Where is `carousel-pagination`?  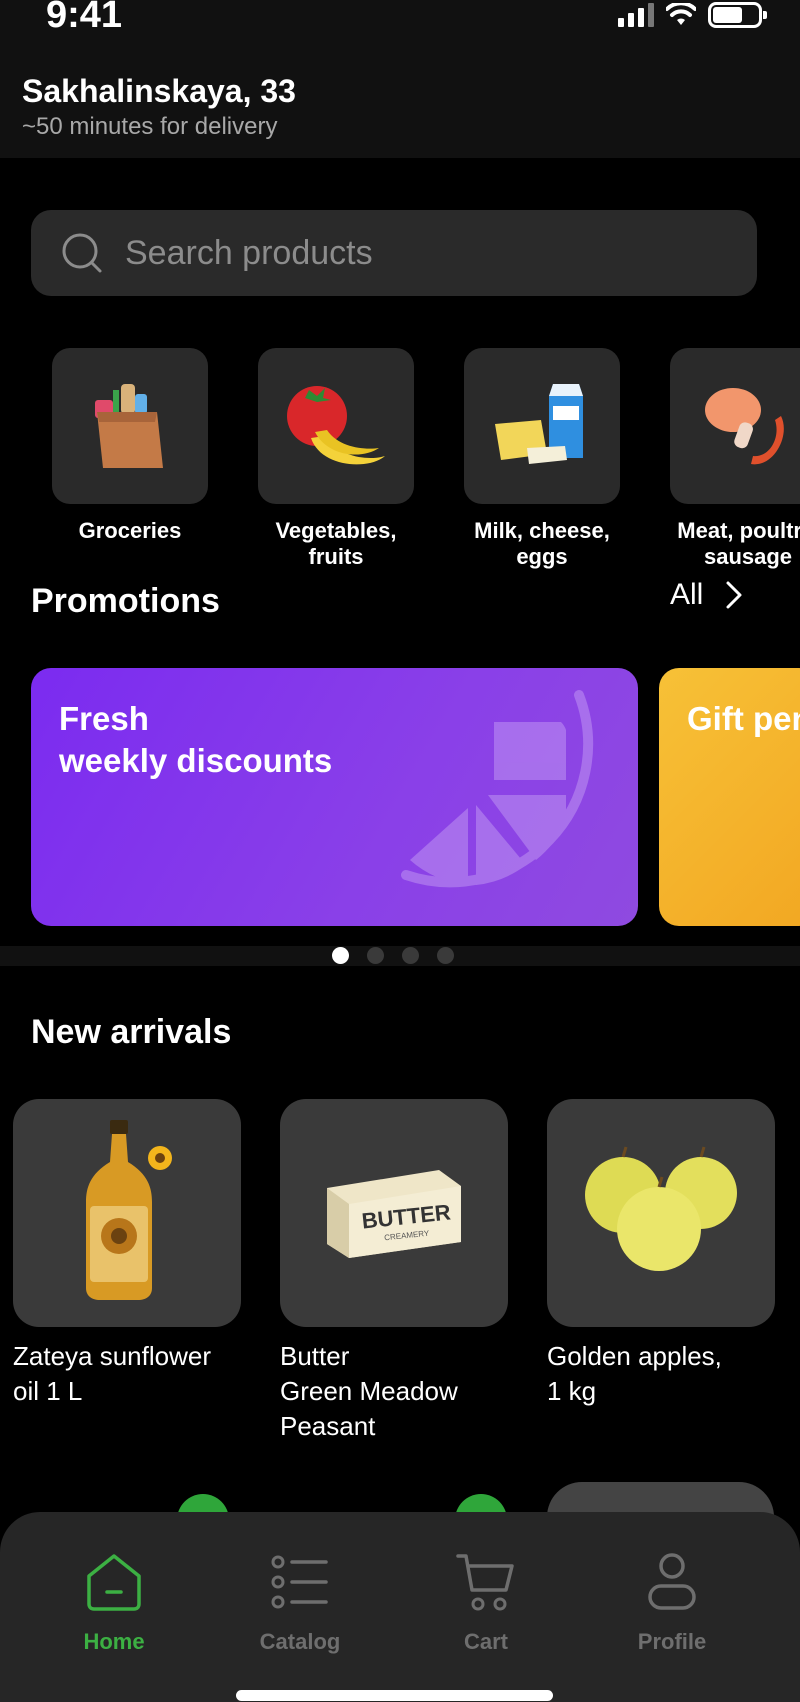 carousel-pagination is located at coordinates (393, 955).